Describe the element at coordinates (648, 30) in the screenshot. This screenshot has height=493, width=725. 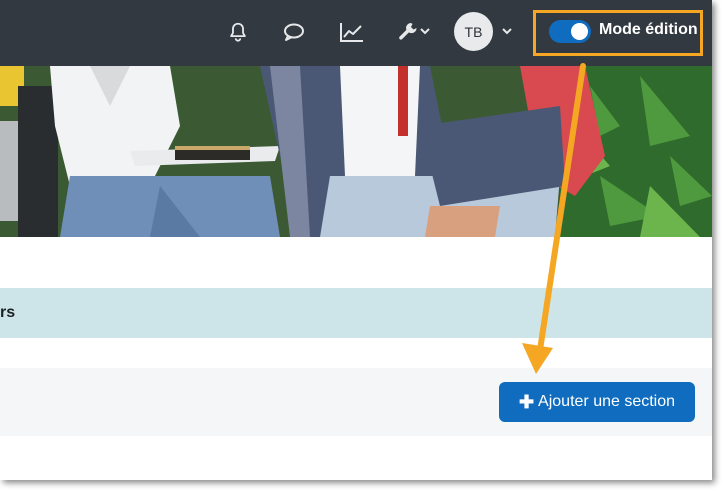
I see `edit-mode-label: Mode édition` at that location.